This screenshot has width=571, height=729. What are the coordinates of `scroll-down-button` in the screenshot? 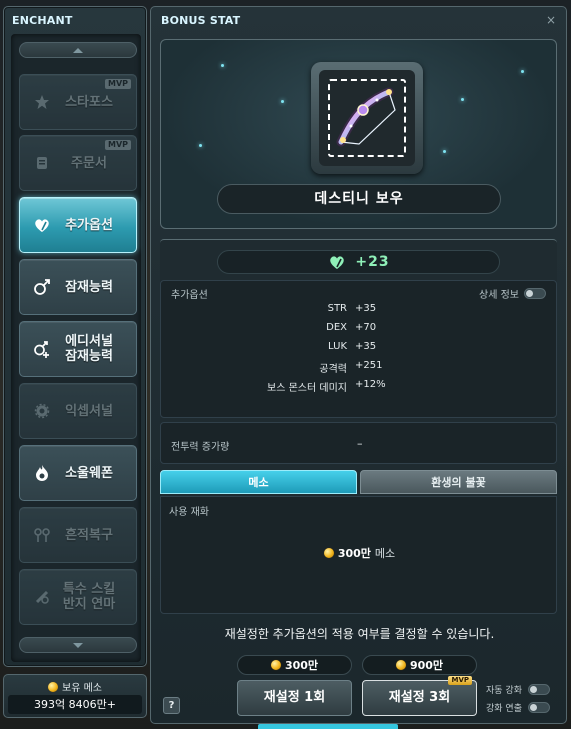 It's located at (78, 645).